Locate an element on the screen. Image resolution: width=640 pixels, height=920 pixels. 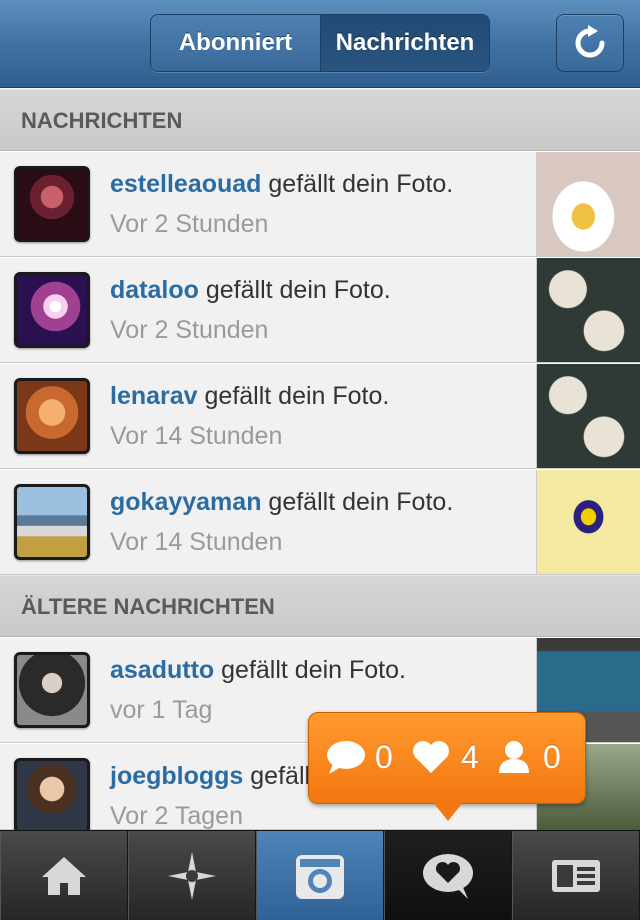
user-icon is located at coordinates (514, 757).